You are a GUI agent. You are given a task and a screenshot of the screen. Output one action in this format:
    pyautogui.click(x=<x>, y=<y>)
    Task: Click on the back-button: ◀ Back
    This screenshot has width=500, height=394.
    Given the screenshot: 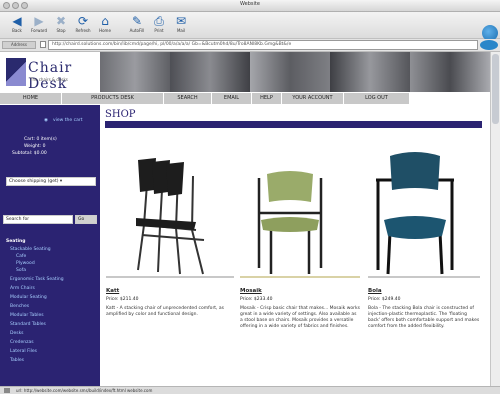 What is the action you would take?
    pyautogui.click(x=17, y=25)
    